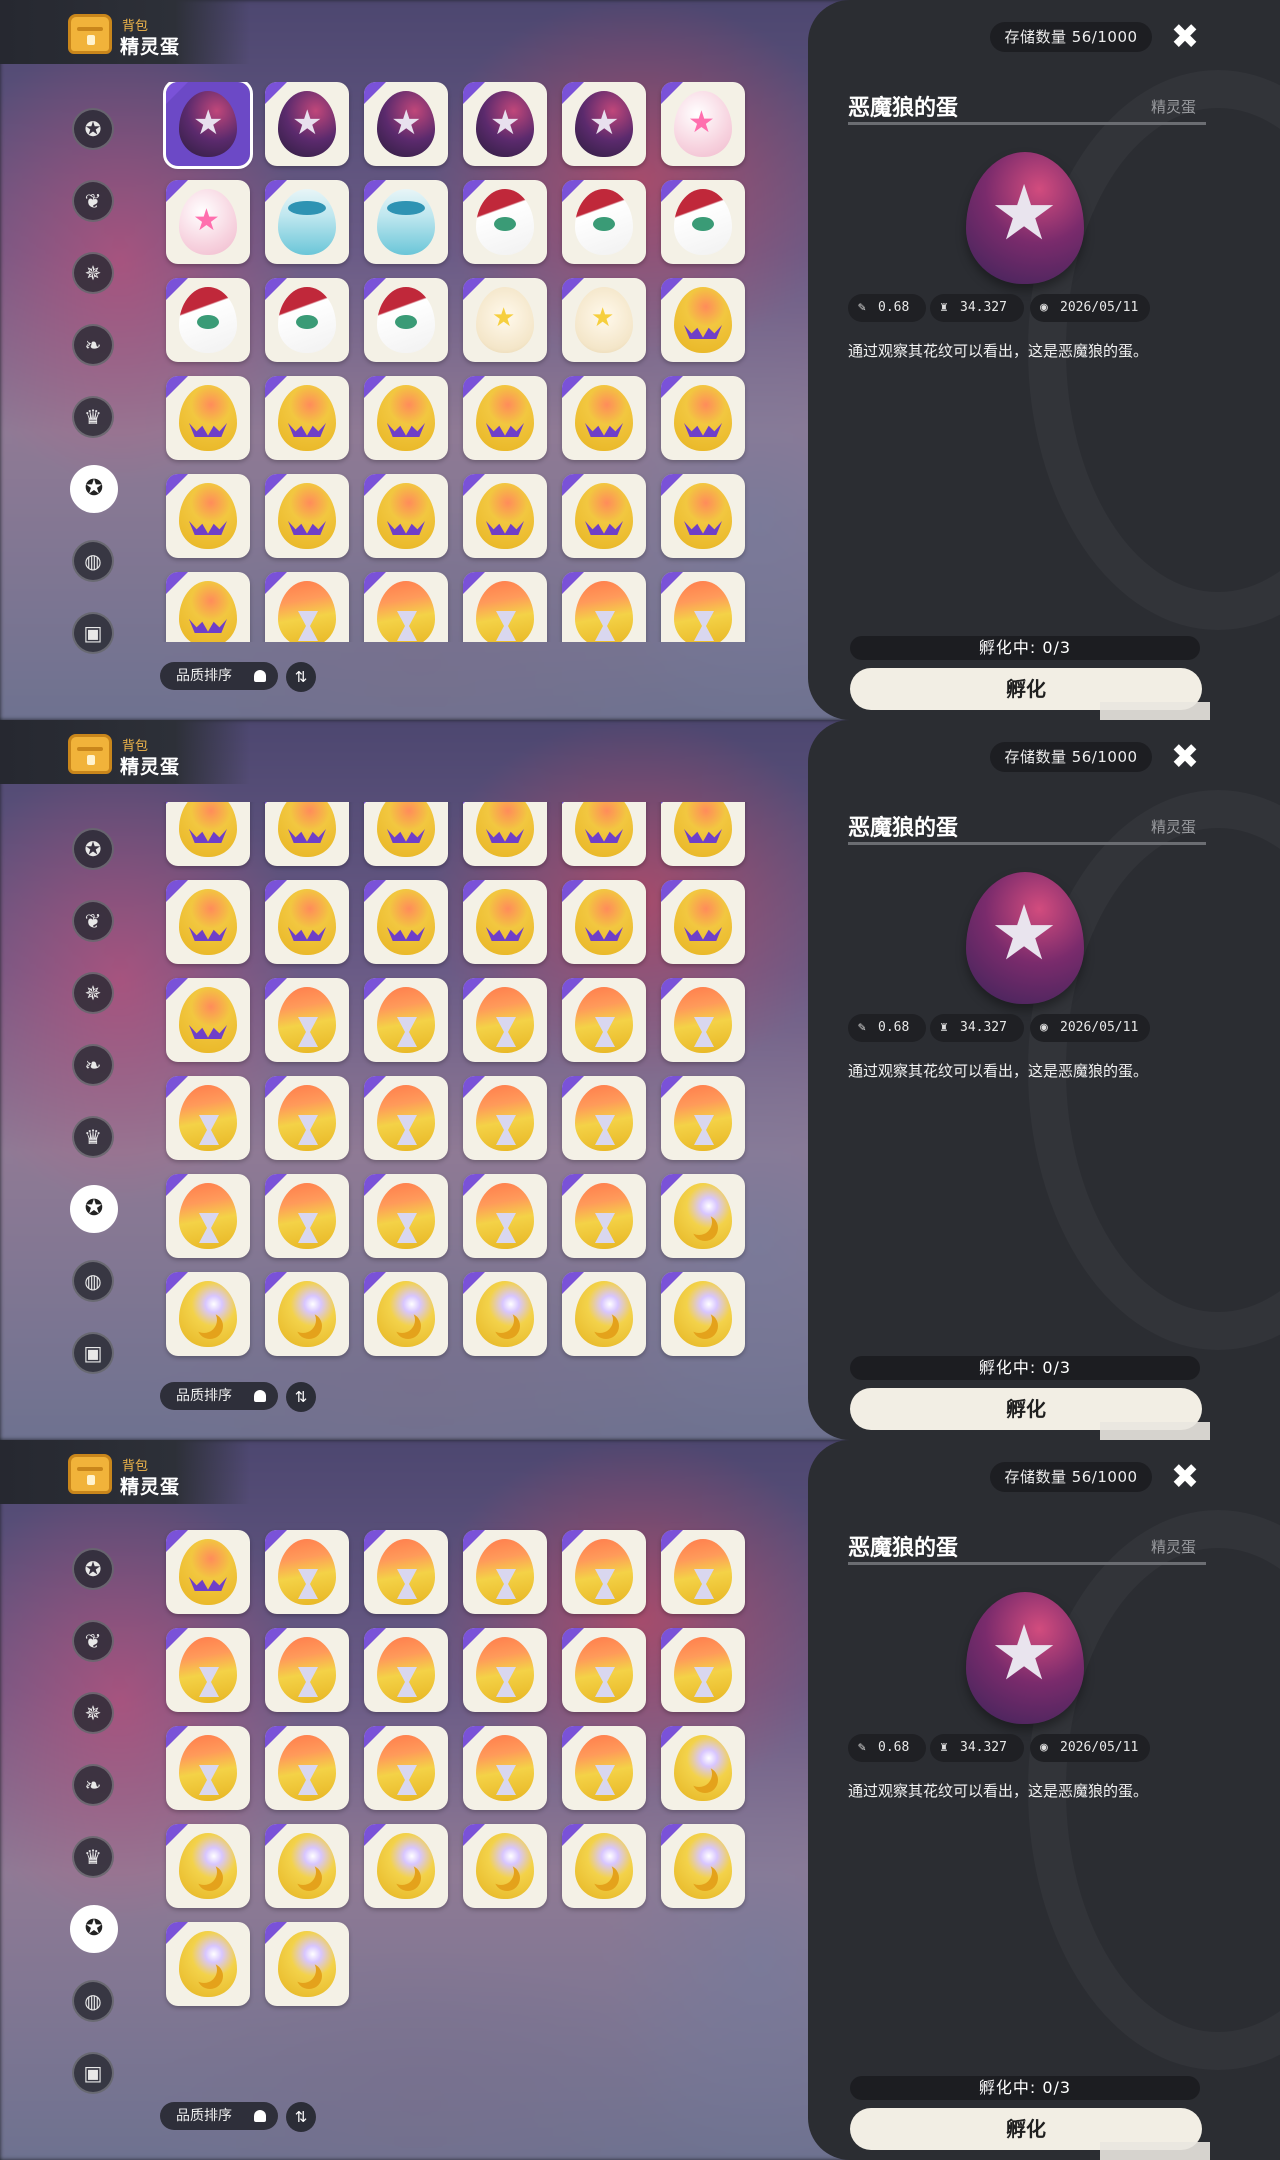 The width and height of the screenshot is (1280, 2160). What do you see at coordinates (93, 201) in the screenshot?
I see `sidebar-leaf-icon: ❦` at bounding box center [93, 201].